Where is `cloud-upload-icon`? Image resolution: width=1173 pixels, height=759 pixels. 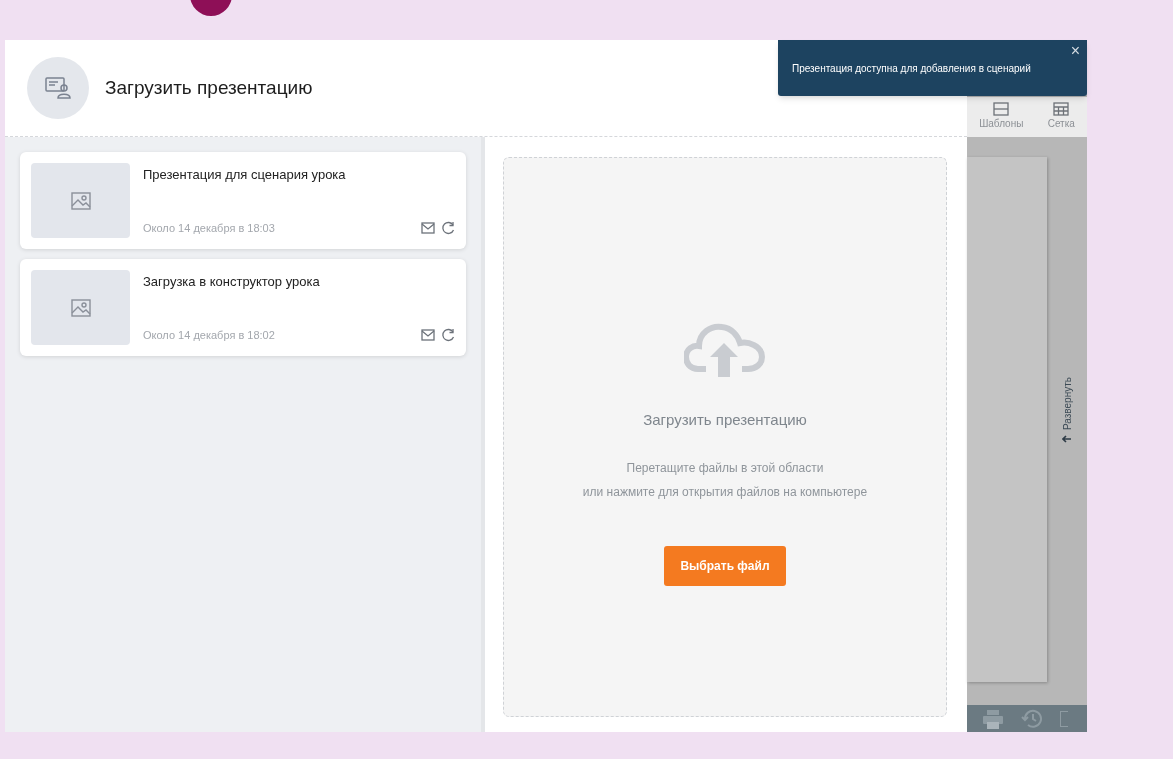
cloud-upload-icon is located at coordinates (725, 350).